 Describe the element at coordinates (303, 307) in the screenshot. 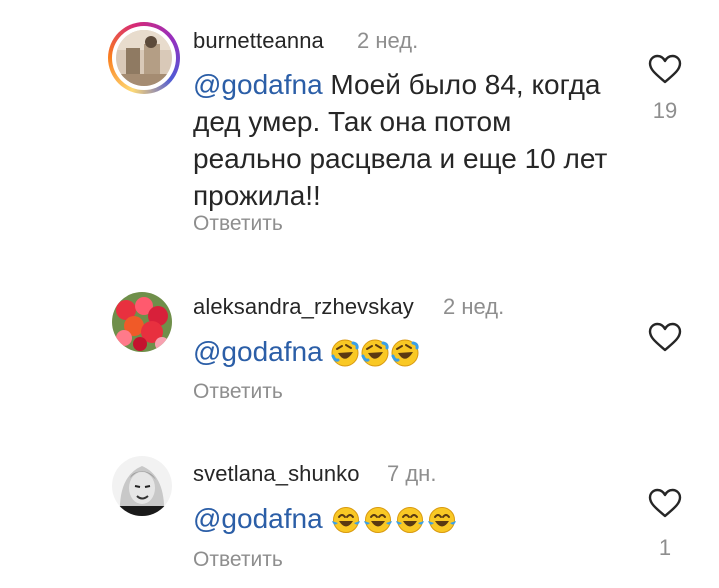

I see `comment-username: aleksandra_rzhevskay` at that location.